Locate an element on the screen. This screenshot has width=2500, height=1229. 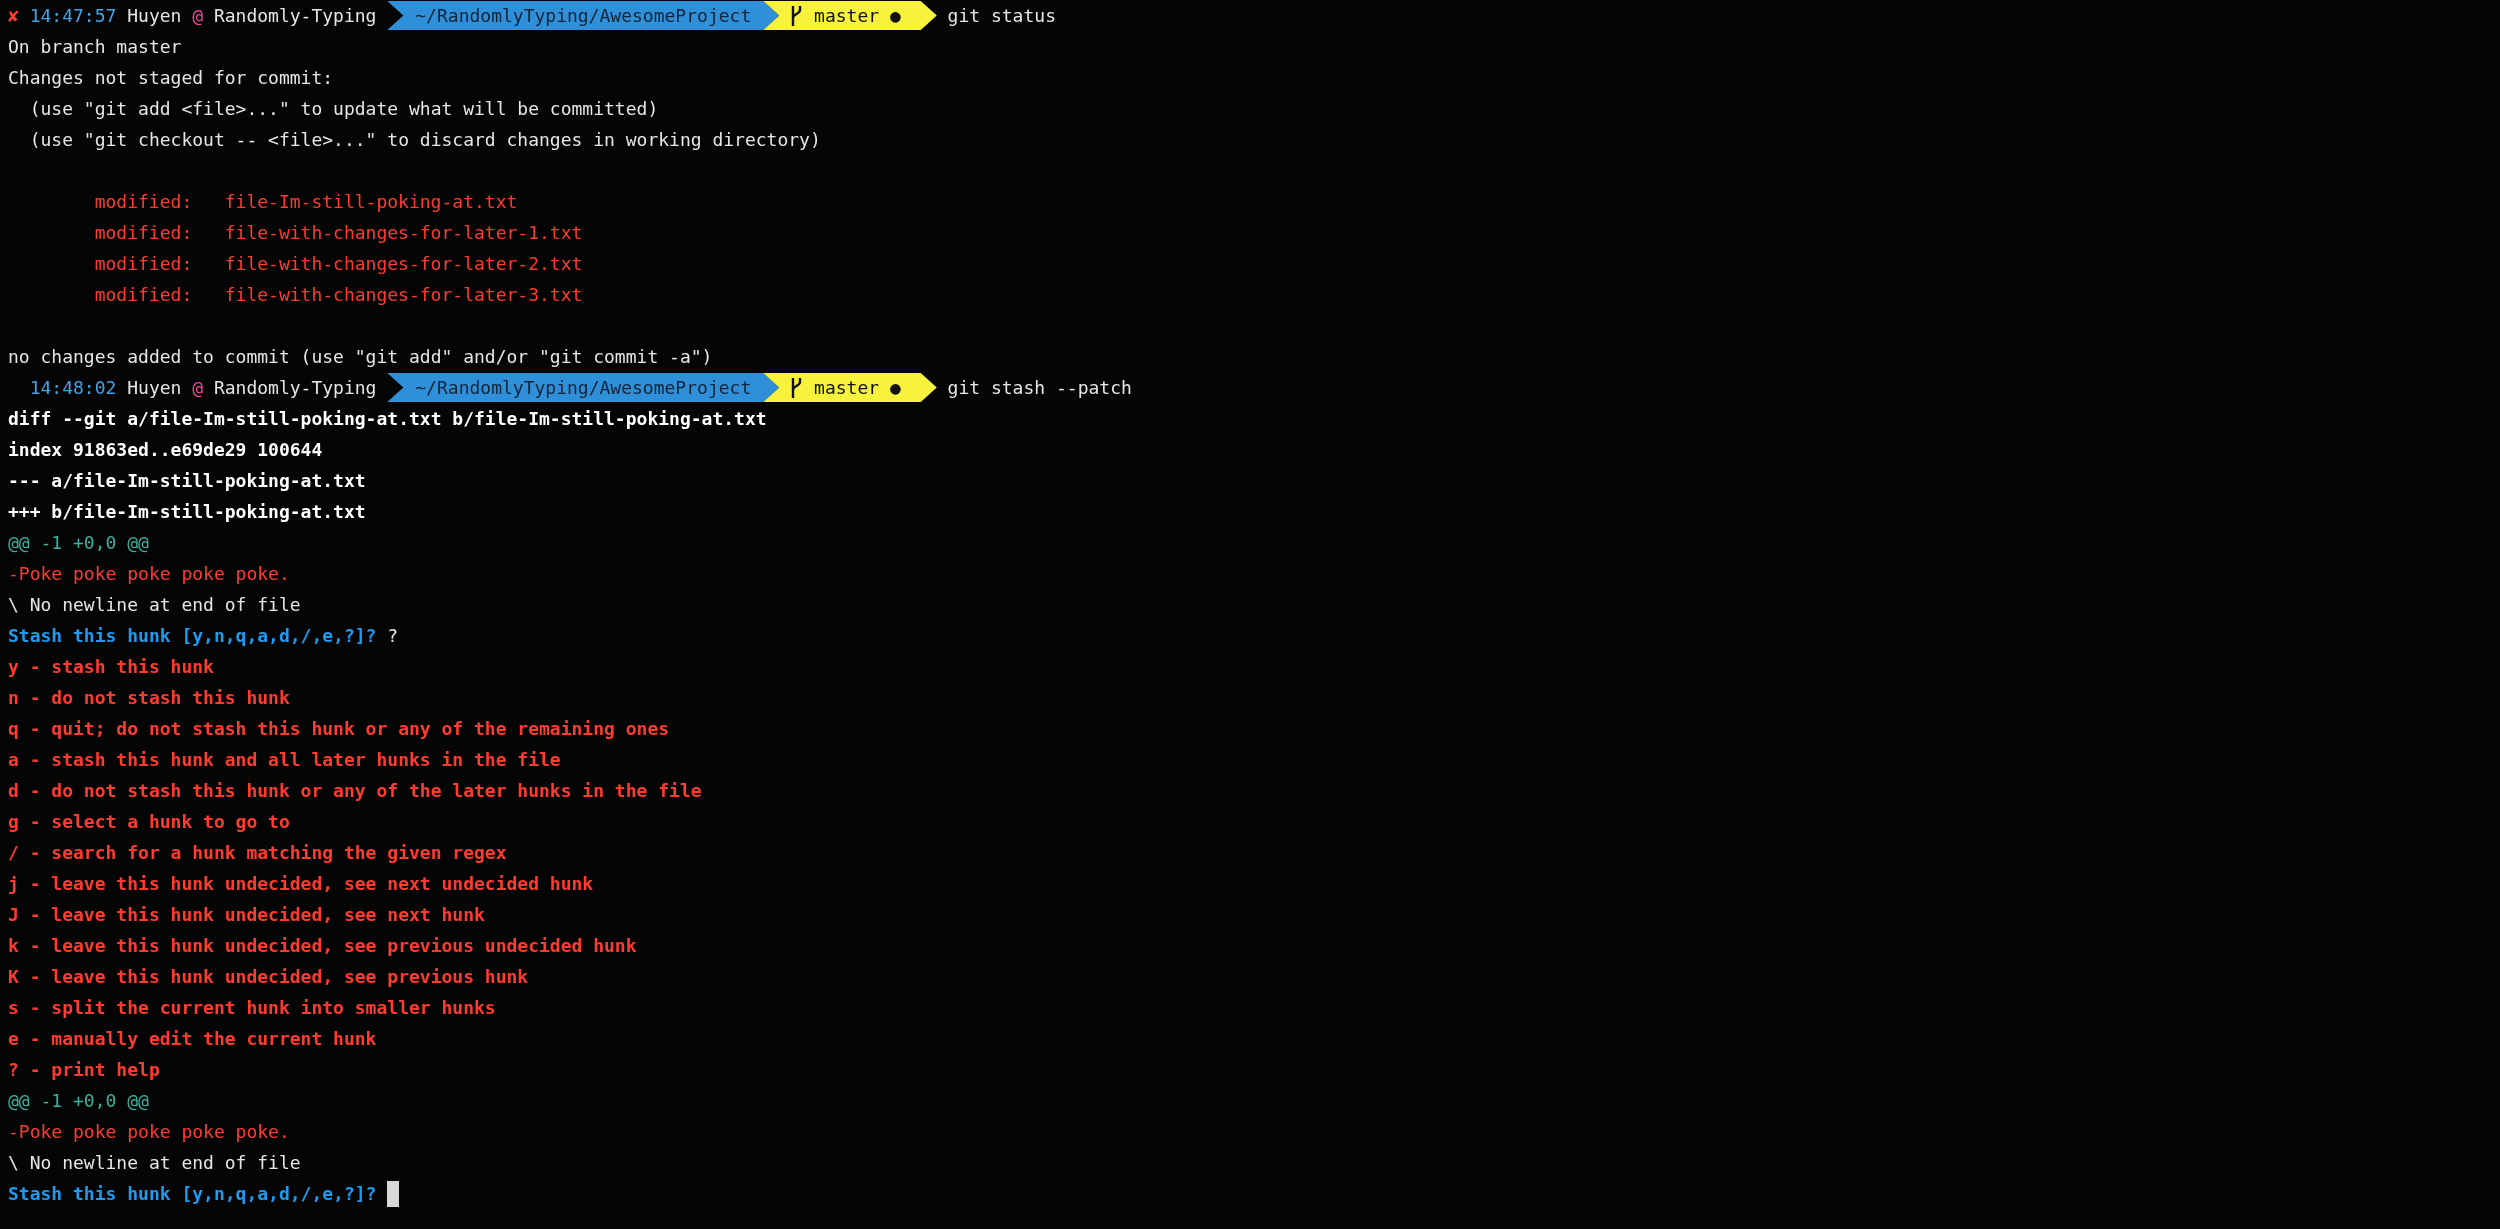
help-line: / - search for a hunk matching the given regex is located at coordinates (257, 853).